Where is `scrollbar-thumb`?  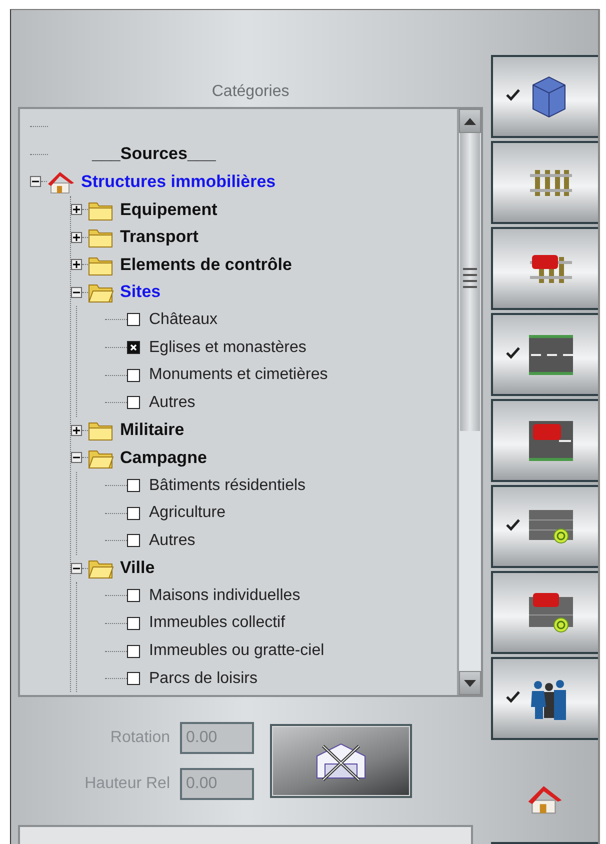
scrollbar-thumb is located at coordinates (470, 282).